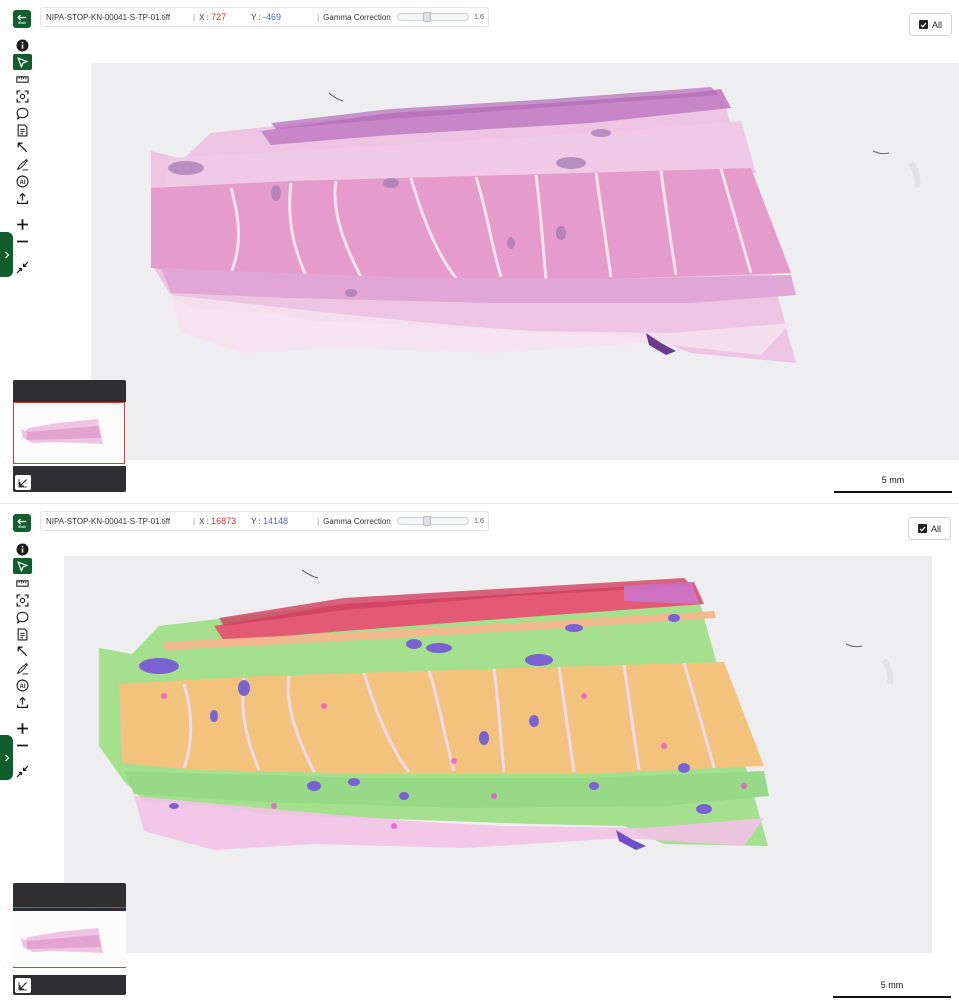 The image size is (959, 1008). What do you see at coordinates (69, 433) in the screenshot?
I see `minimap-viewport` at bounding box center [69, 433].